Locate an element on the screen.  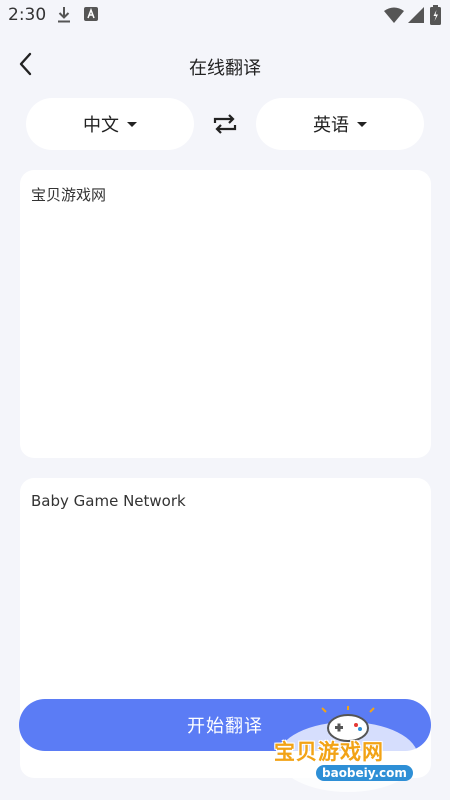
status-time: 2:30 is located at coordinates (27, 15).